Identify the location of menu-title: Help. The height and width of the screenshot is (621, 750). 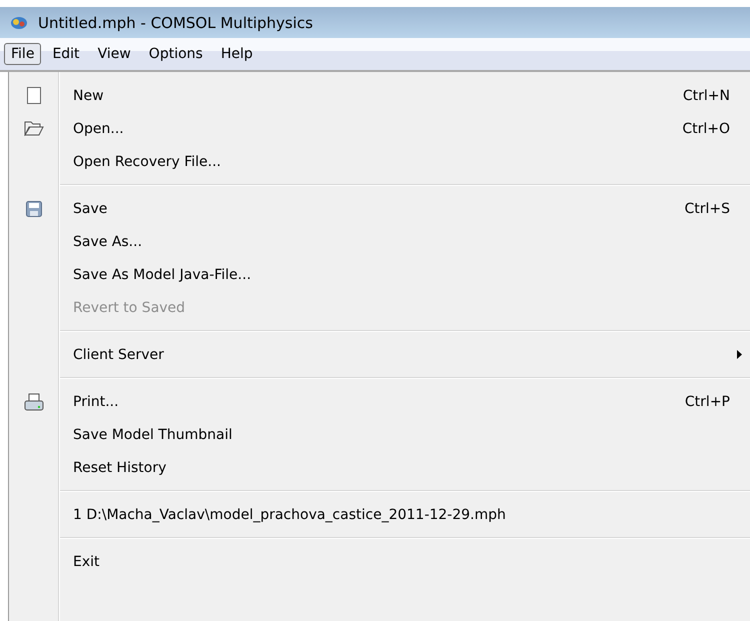
(237, 54).